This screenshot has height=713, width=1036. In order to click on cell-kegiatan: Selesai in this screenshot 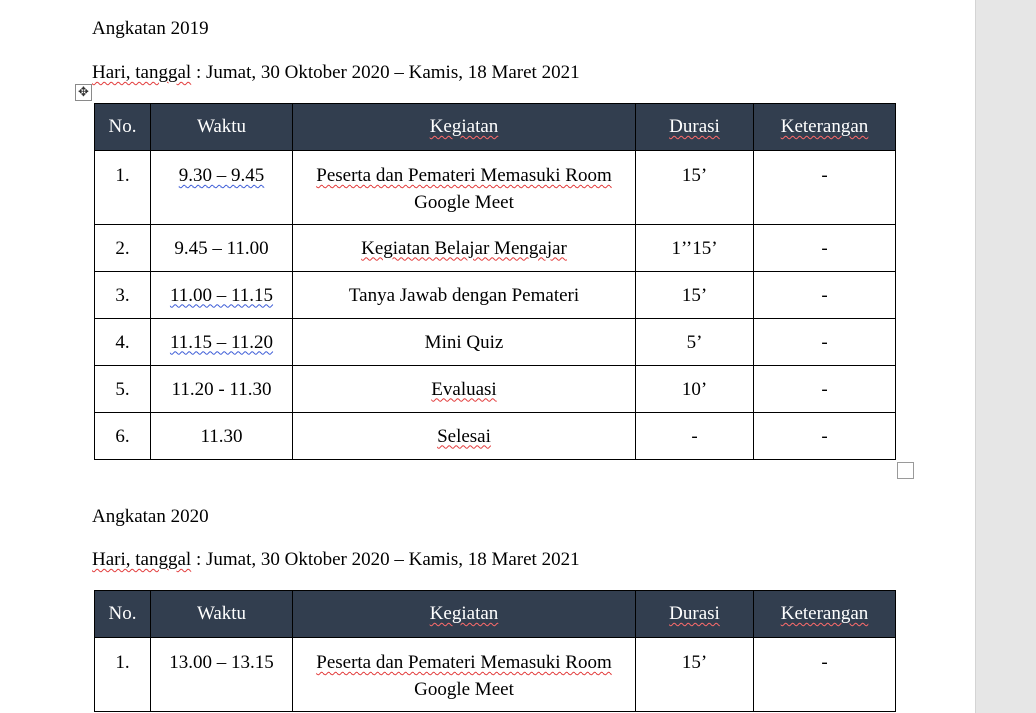, I will do `click(464, 436)`.